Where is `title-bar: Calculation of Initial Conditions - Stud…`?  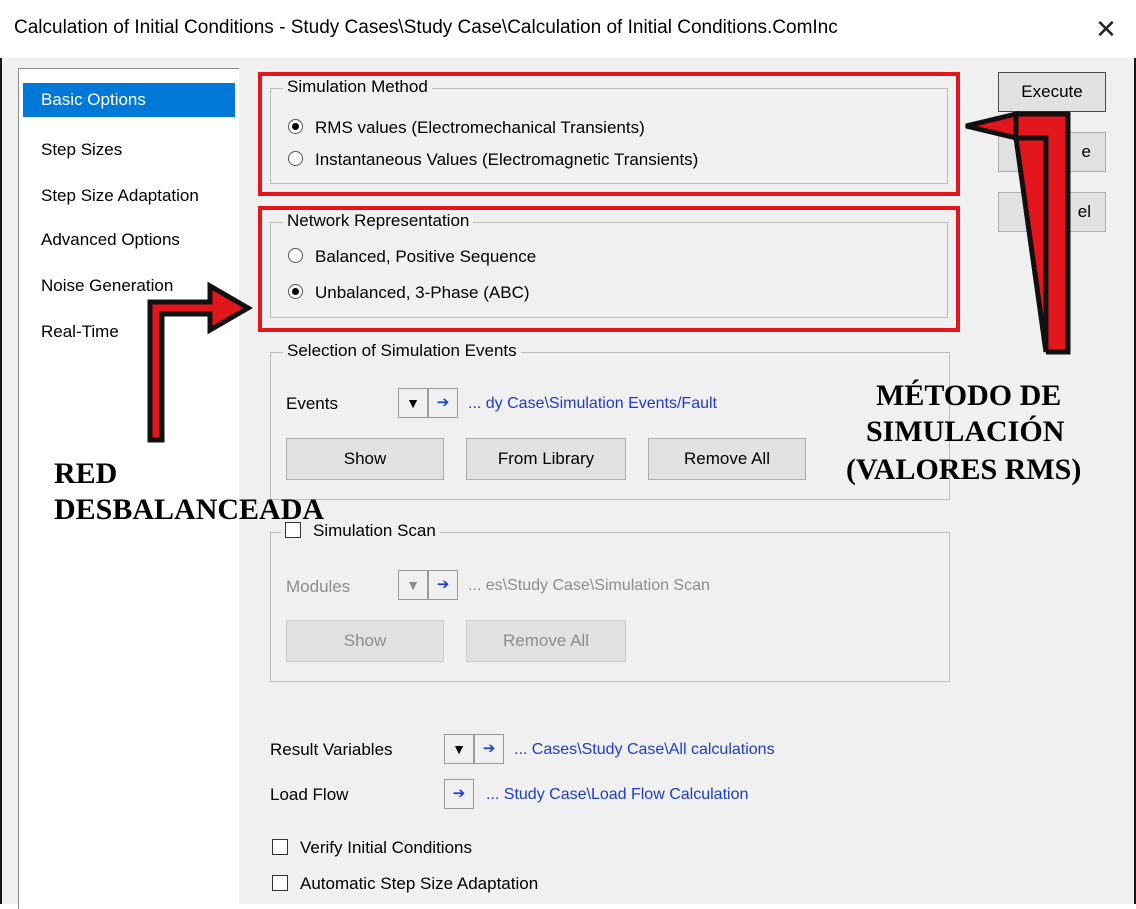
title-bar: Calculation of Initial Conditions - Stud… is located at coordinates (568, 29).